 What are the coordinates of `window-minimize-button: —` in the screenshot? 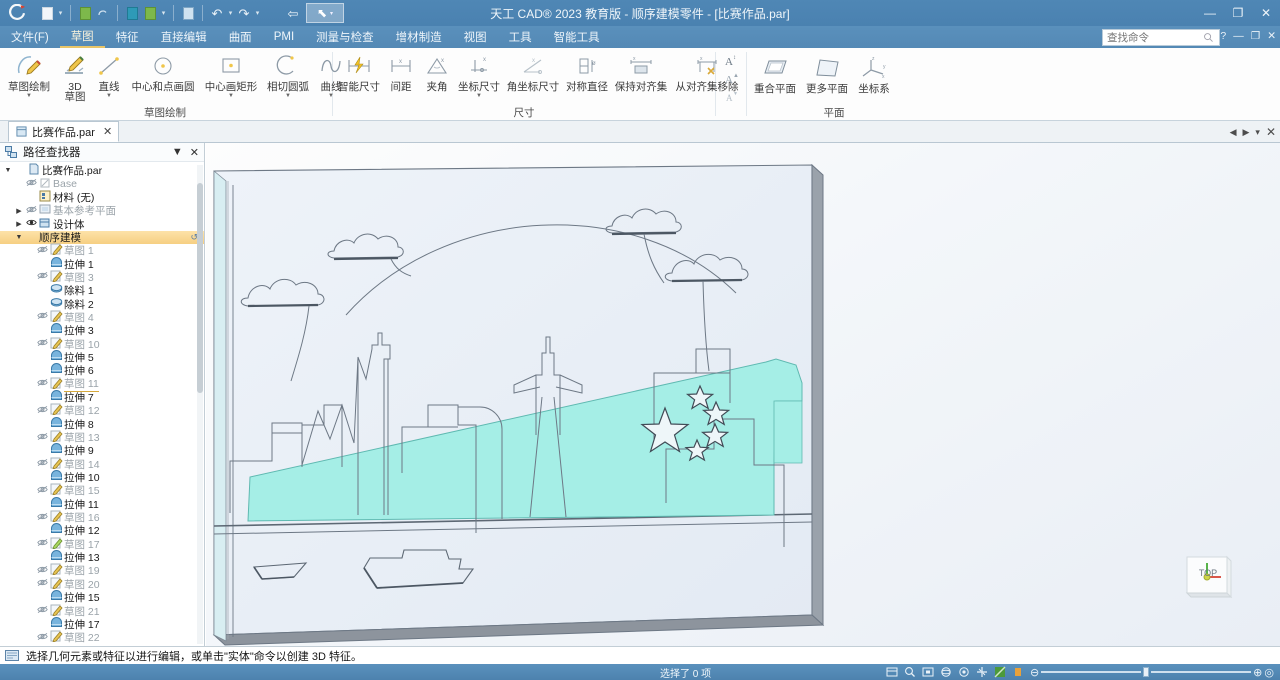 It's located at (1210, 13).